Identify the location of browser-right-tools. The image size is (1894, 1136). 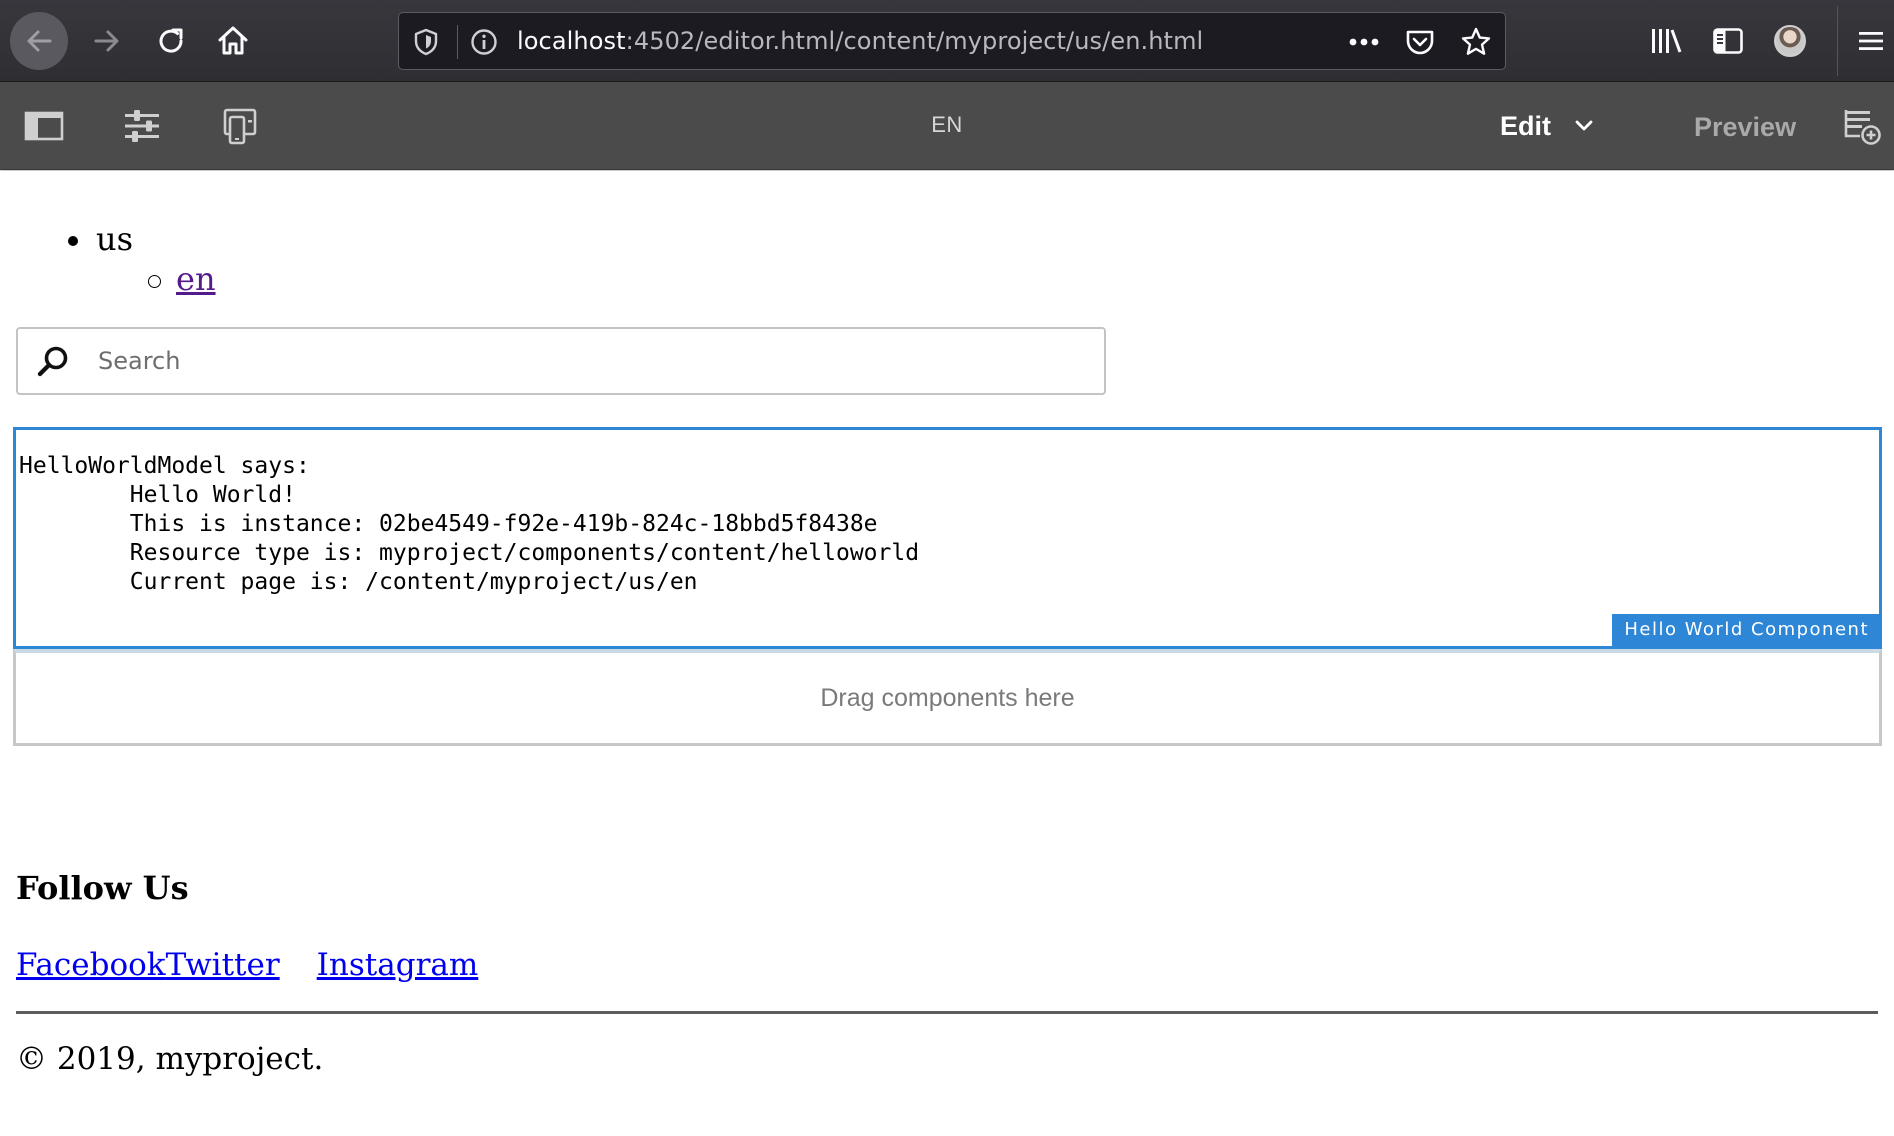
(1763, 41).